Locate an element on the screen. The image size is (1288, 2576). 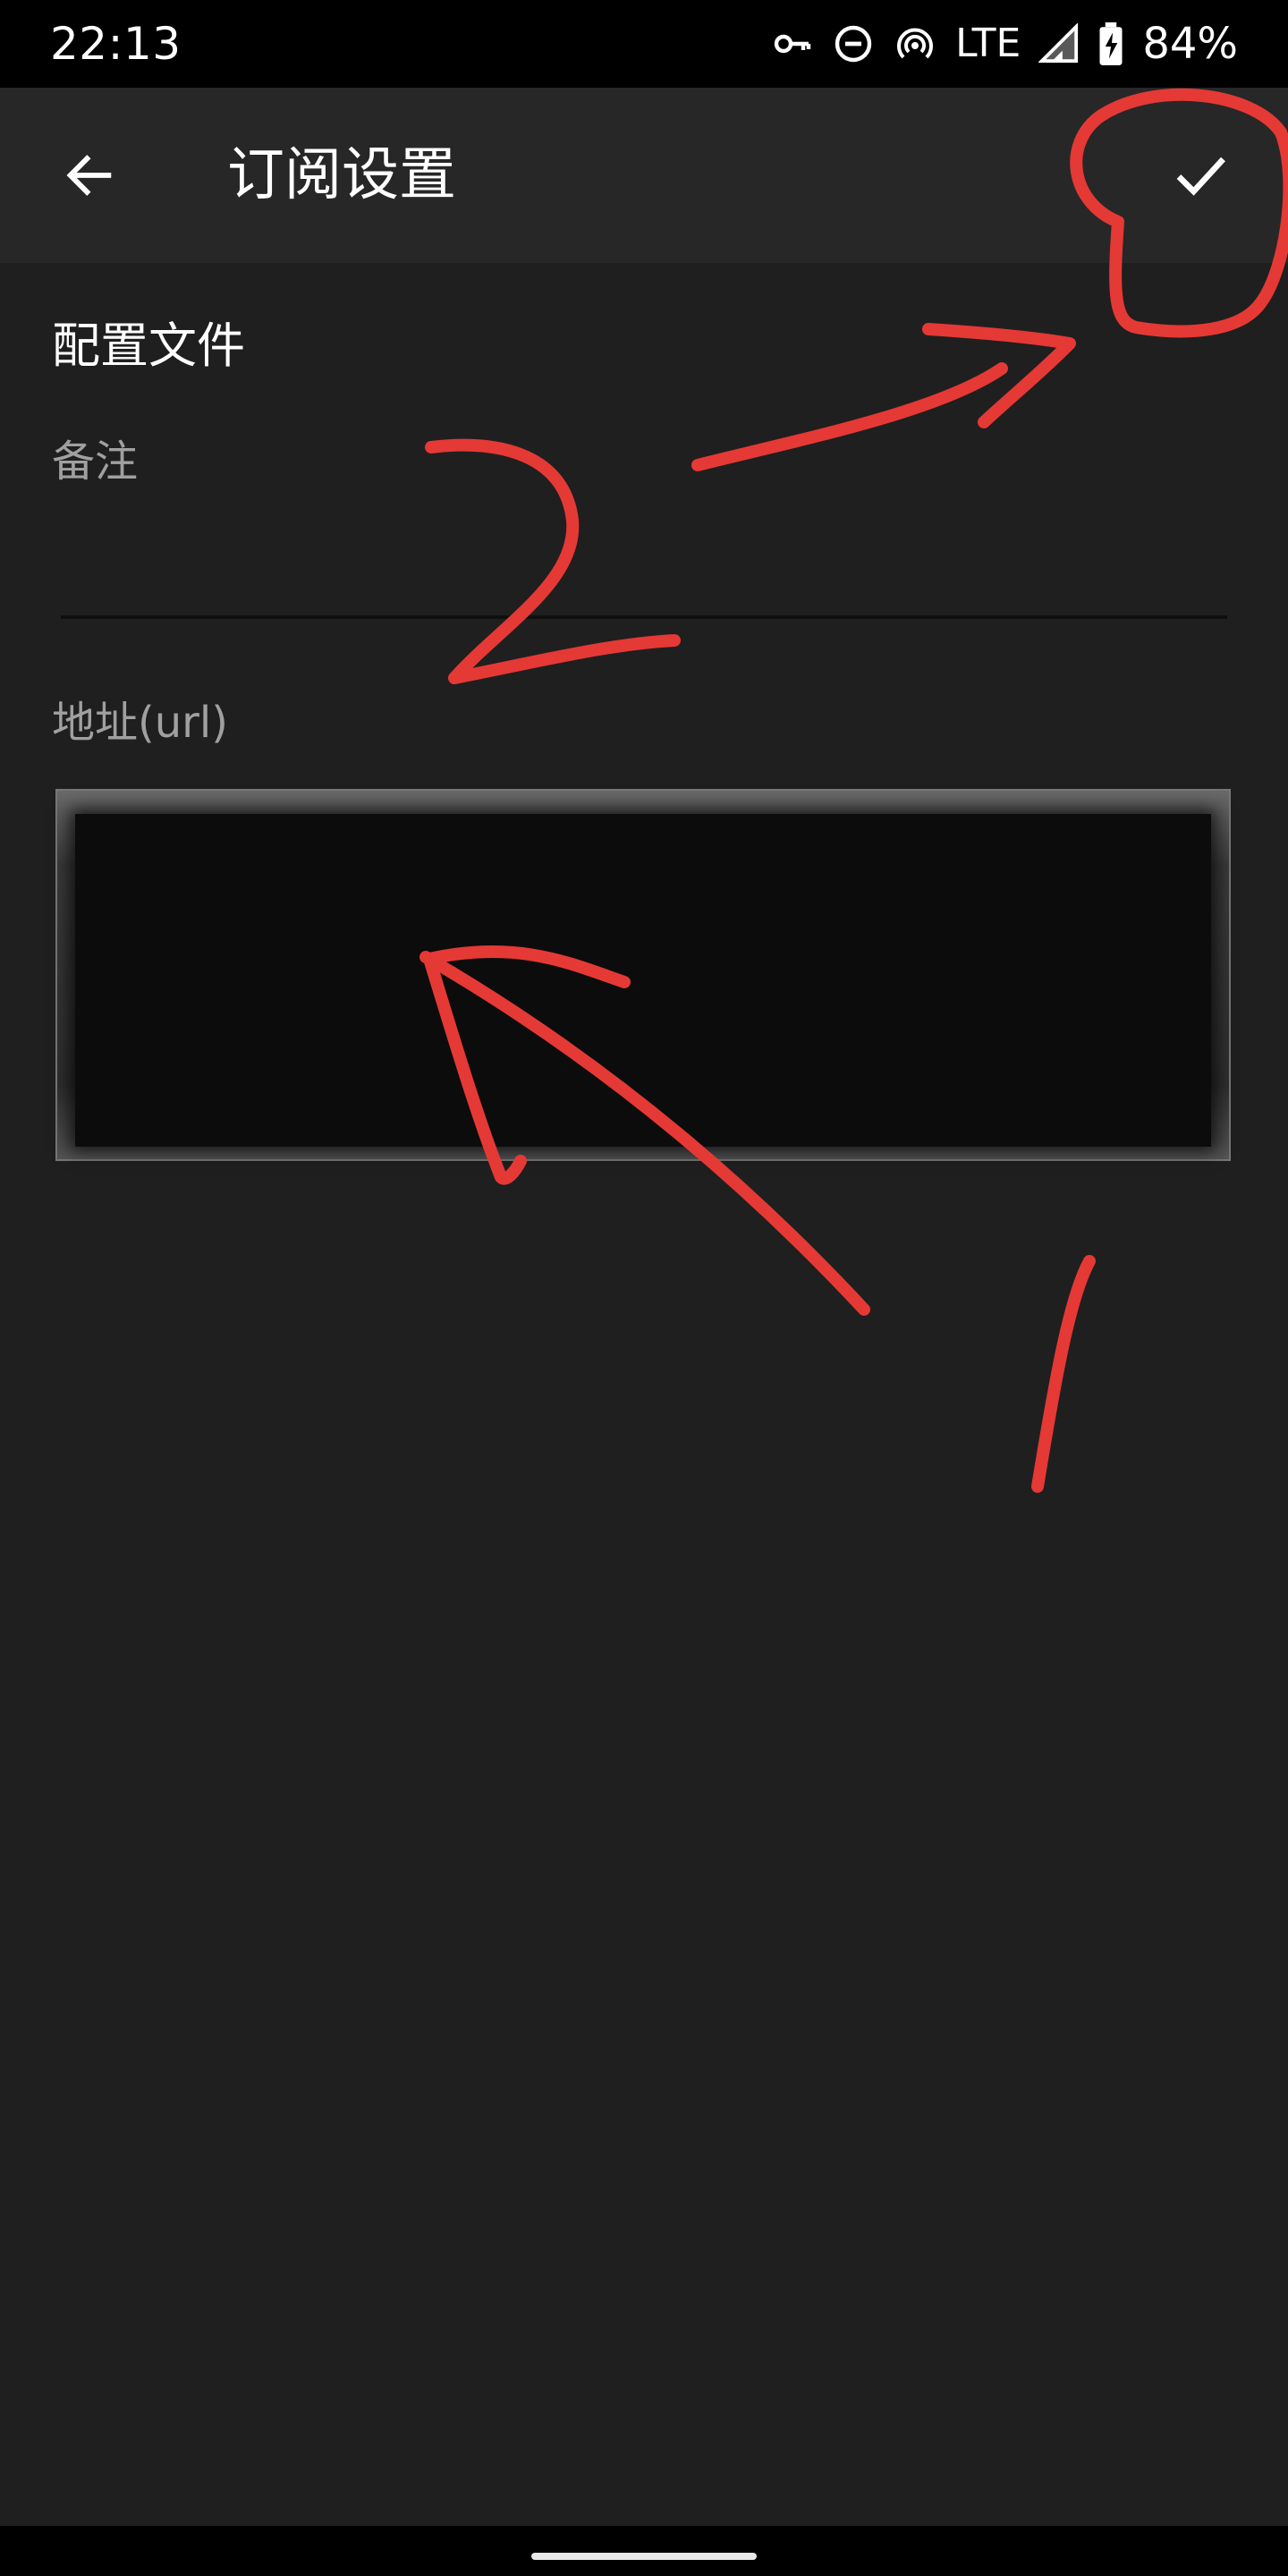
status-time: 22:13 is located at coordinates (116, 44).